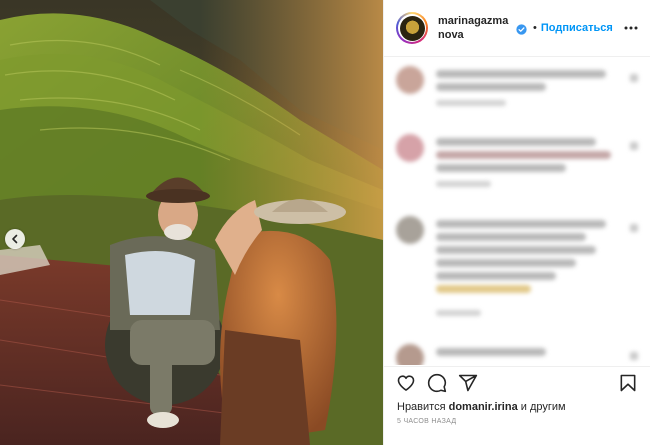  Describe the element at coordinates (421, 407) in the screenshot. I see `likes-prefix: Нравится` at that location.